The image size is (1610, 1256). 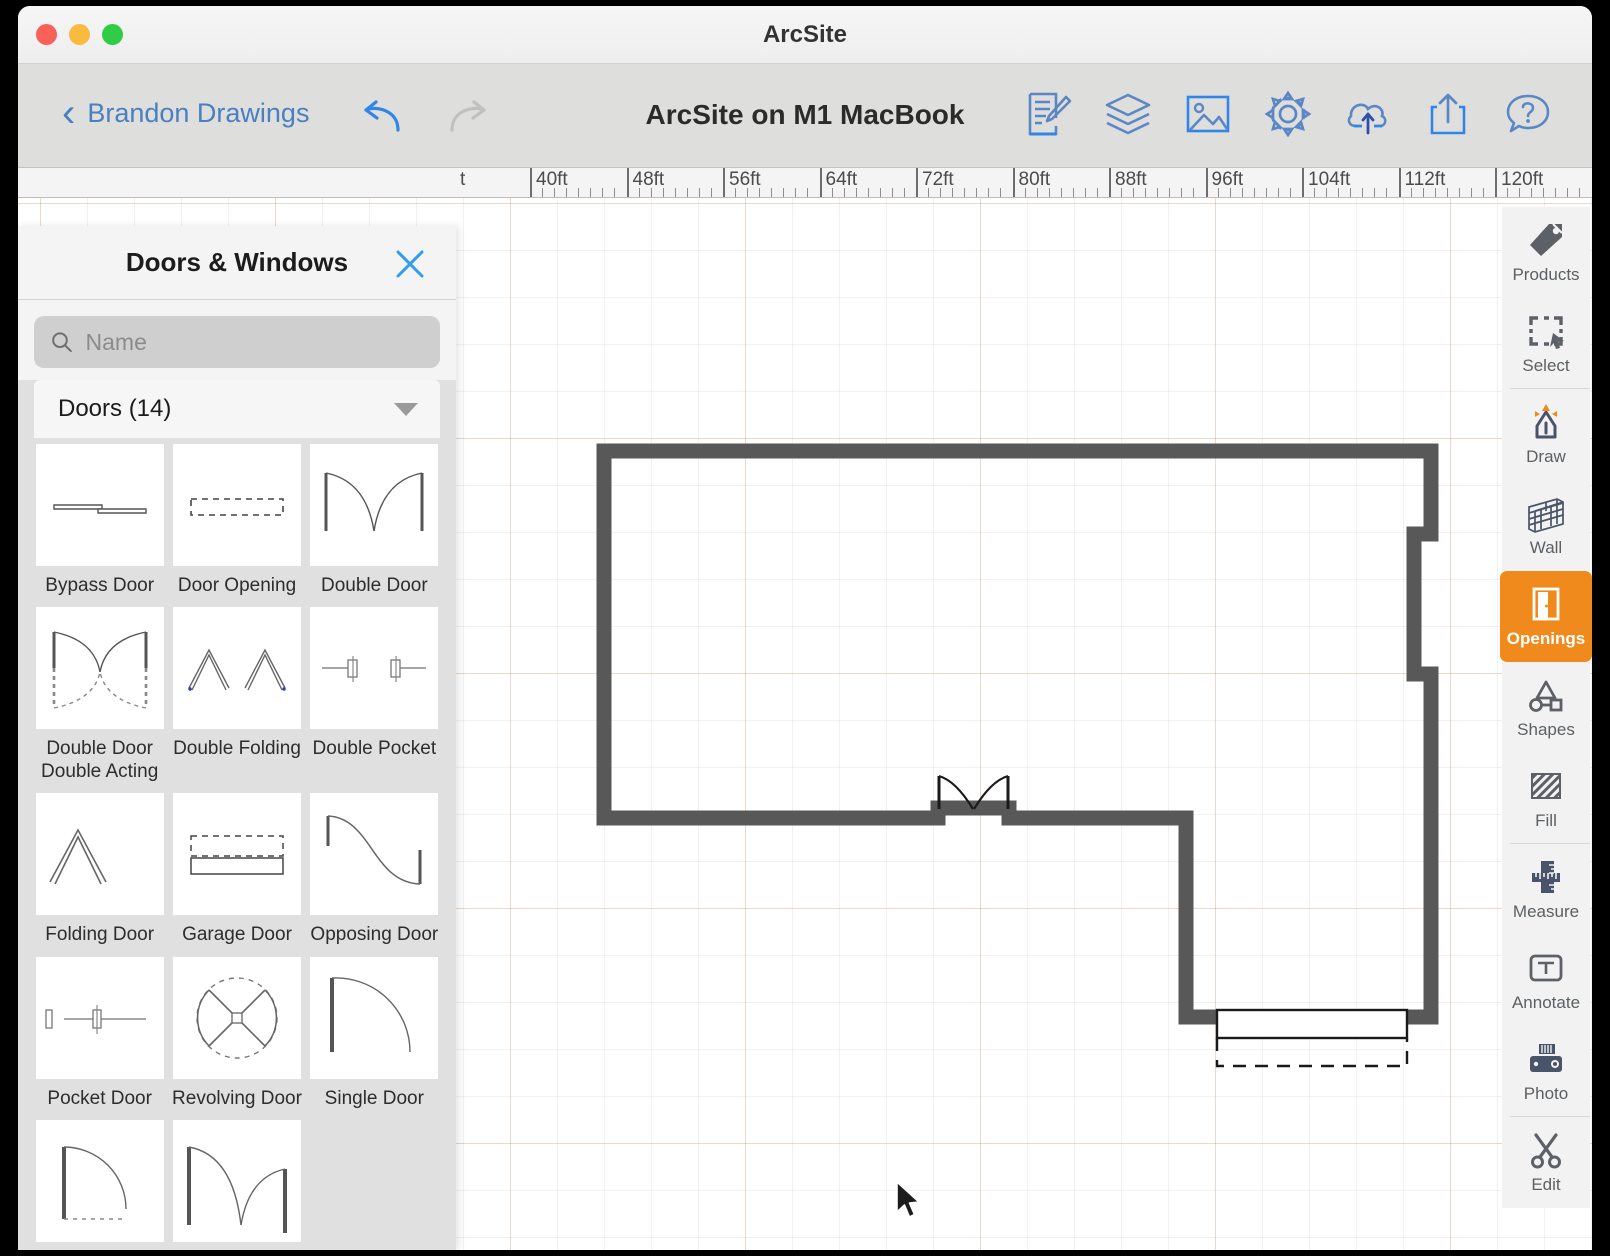 What do you see at coordinates (374, 935) in the screenshot?
I see `door-item-label: Opposing Door` at bounding box center [374, 935].